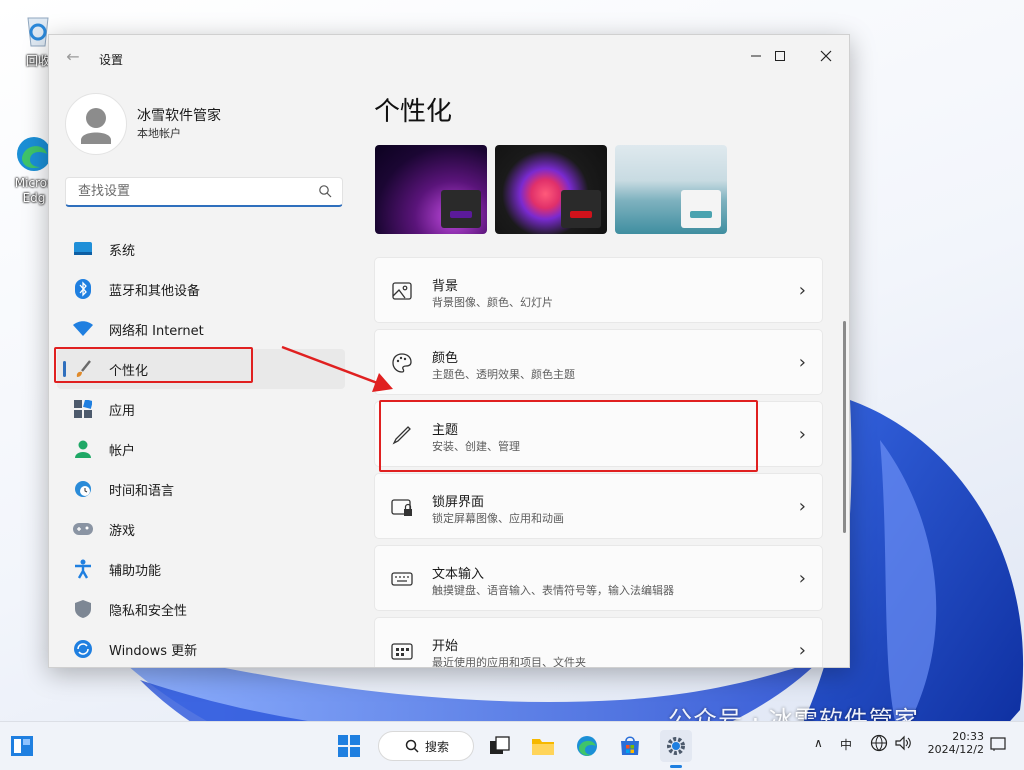 Image resolution: width=1024 pixels, height=770 pixels. Describe the element at coordinates (142, 491) in the screenshot. I see `sidebar-item-label: 时间和语言` at that location.